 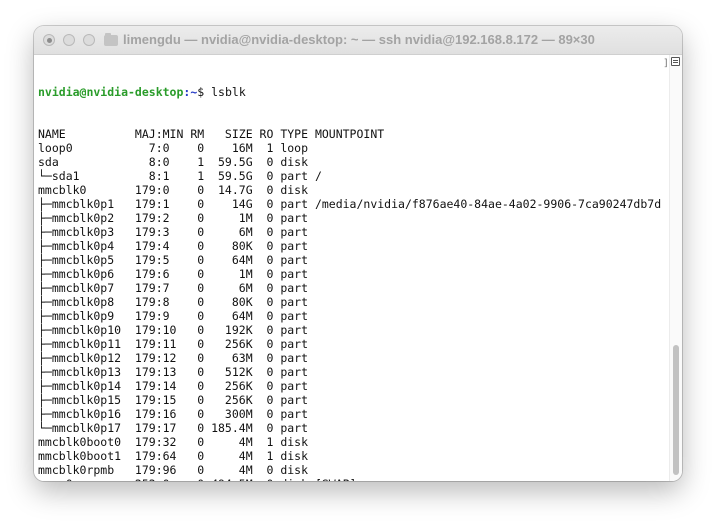 I want to click on output-line: ├─mmcblk0p12 179:12 0 63M 0 part, so click(x=173, y=358).